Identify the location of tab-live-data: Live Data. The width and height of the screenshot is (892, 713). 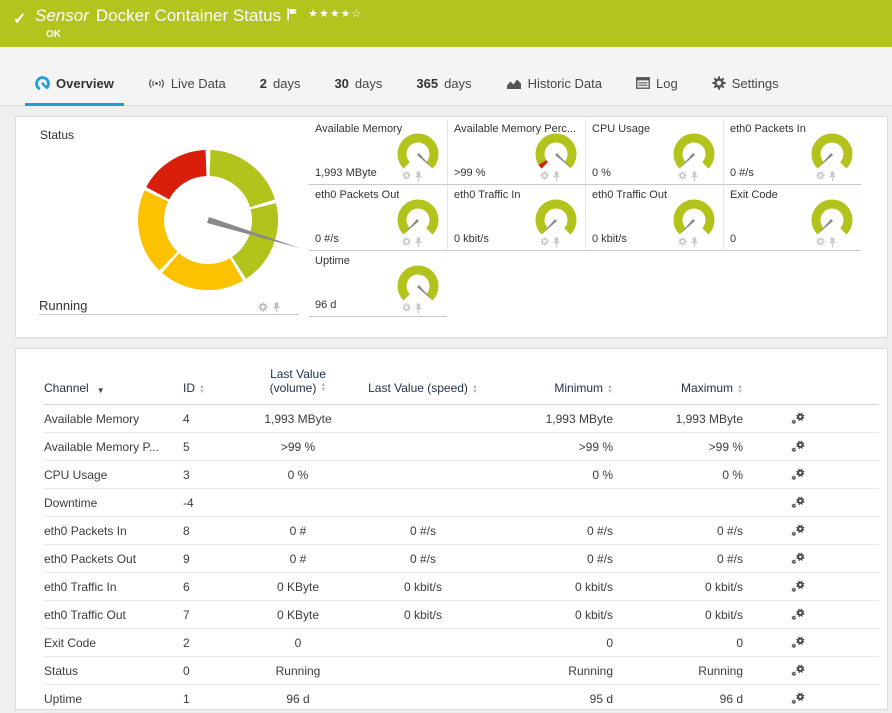
(187, 83).